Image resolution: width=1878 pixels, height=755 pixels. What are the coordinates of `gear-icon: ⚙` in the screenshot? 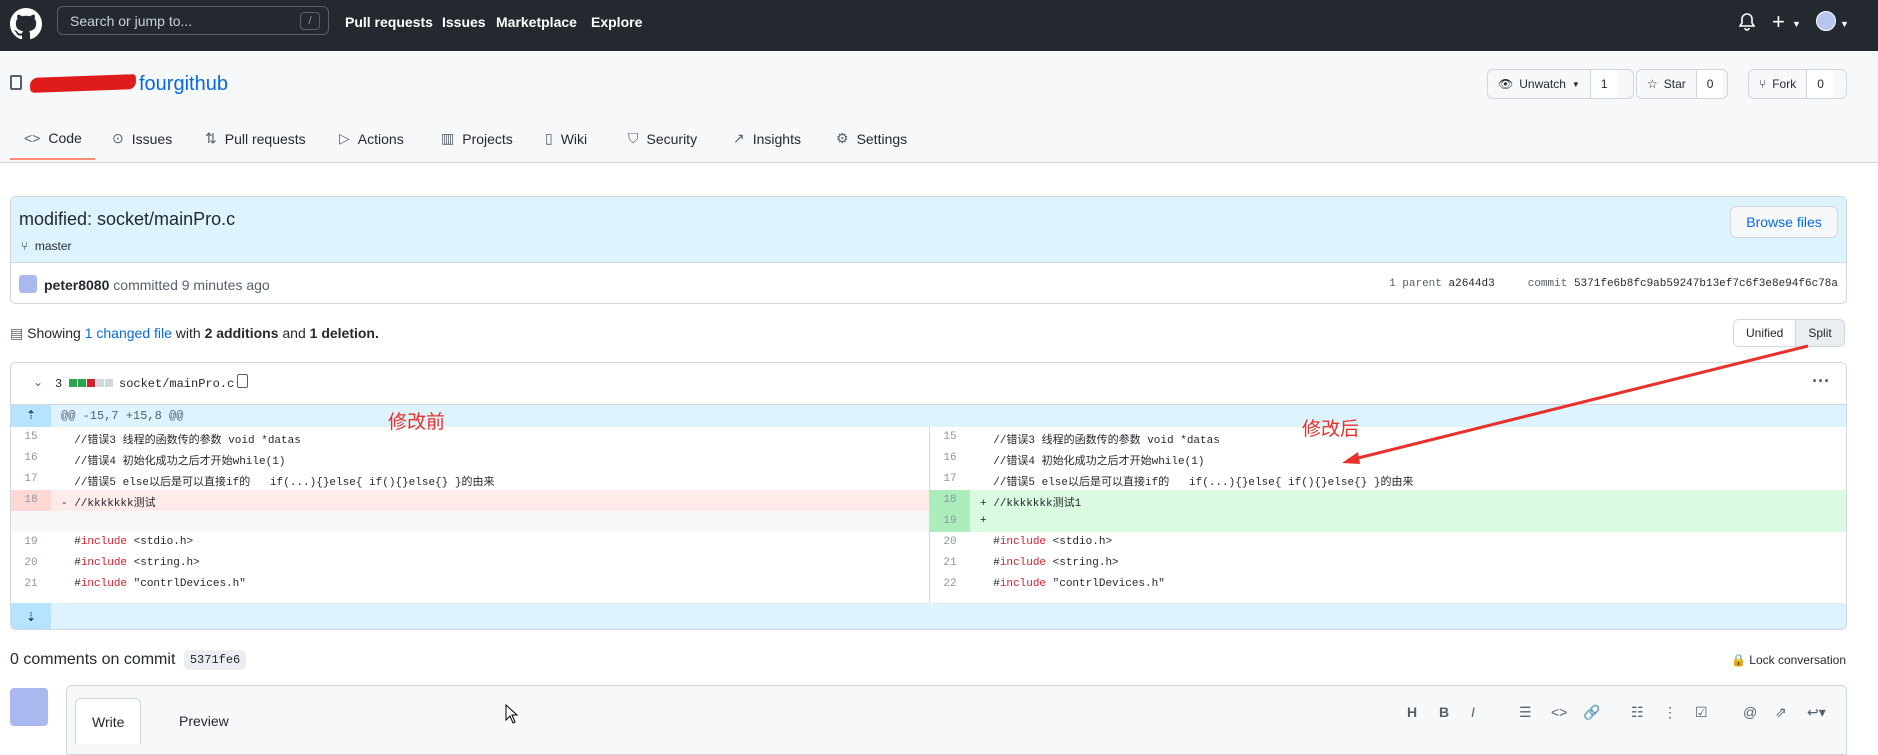 It's located at (842, 138).